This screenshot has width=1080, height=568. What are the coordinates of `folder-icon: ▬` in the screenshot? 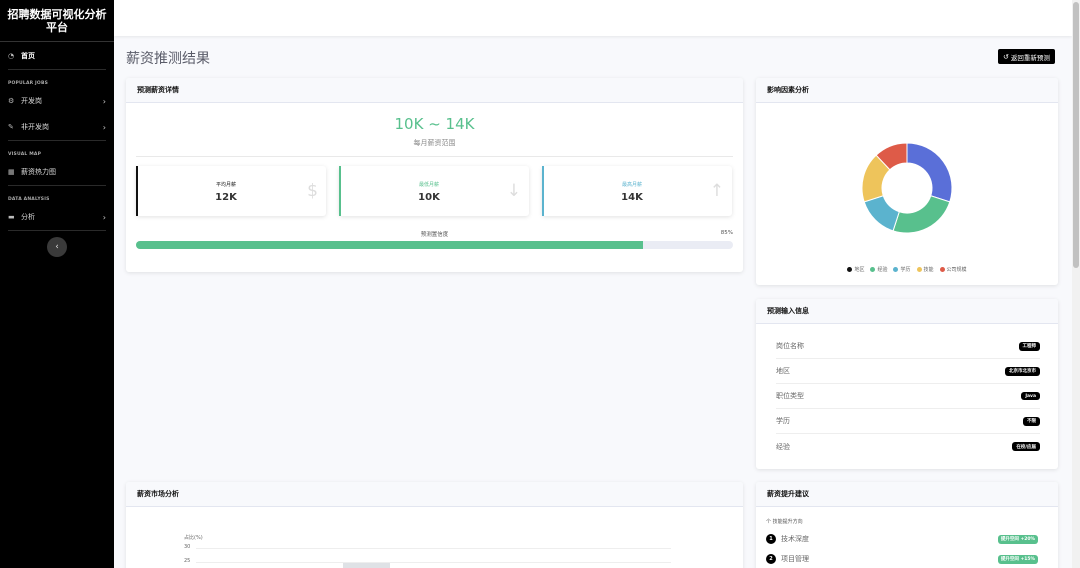 It's located at (11, 217).